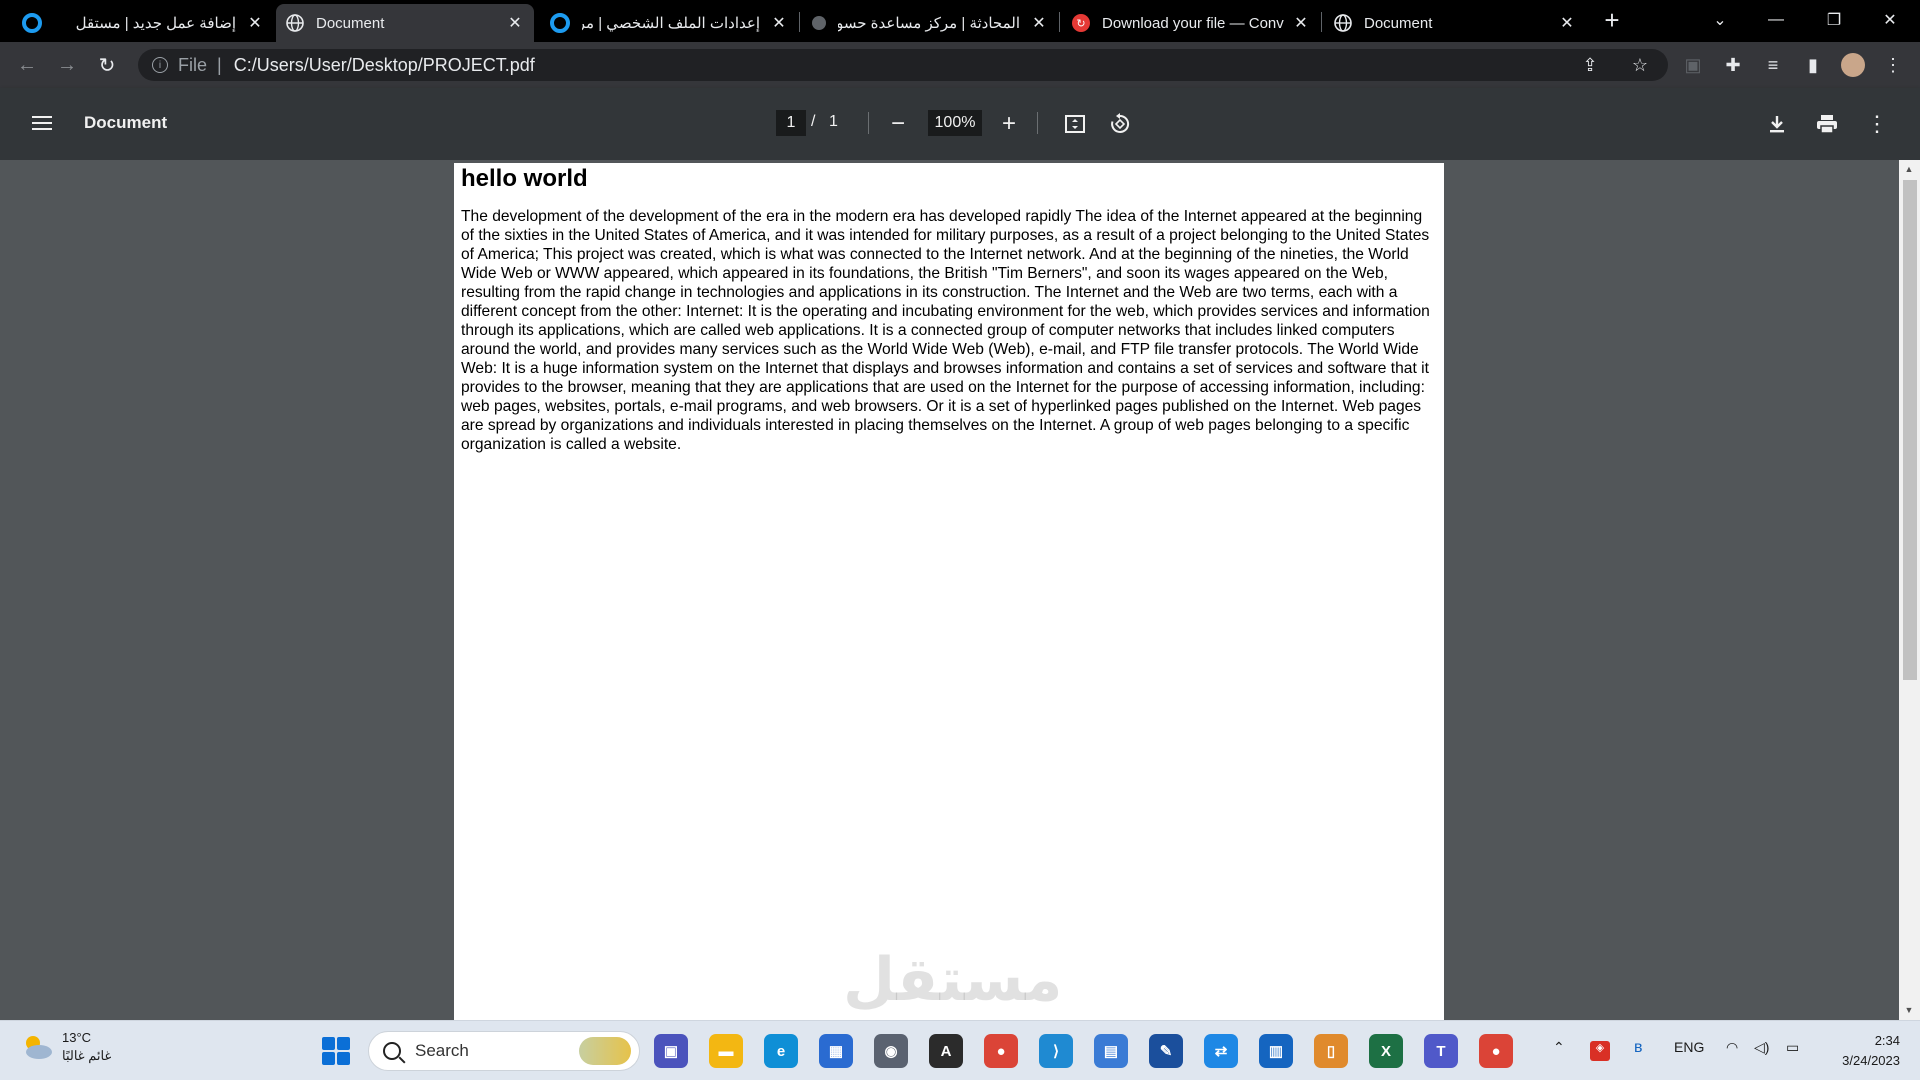  Describe the element at coordinates (1909, 169) in the screenshot. I see `scroll-up-arrow-icon: ▲` at that location.